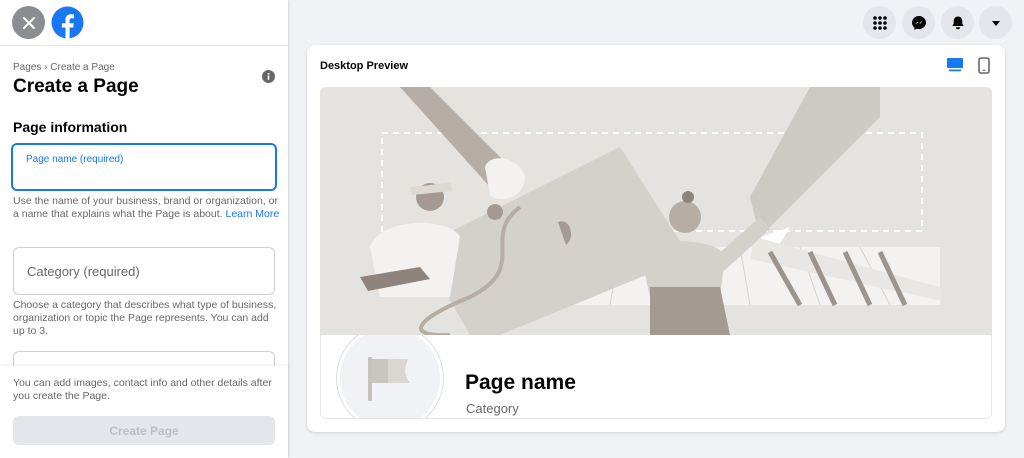 This screenshot has height=458, width=1024. What do you see at coordinates (144, 23) in the screenshot?
I see `panel-header` at bounding box center [144, 23].